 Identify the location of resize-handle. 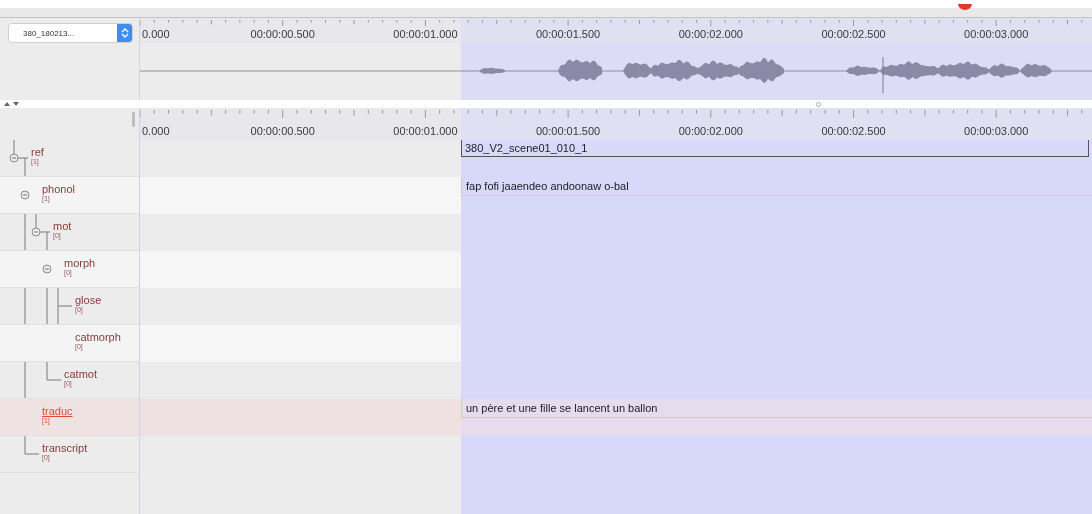
(133, 119).